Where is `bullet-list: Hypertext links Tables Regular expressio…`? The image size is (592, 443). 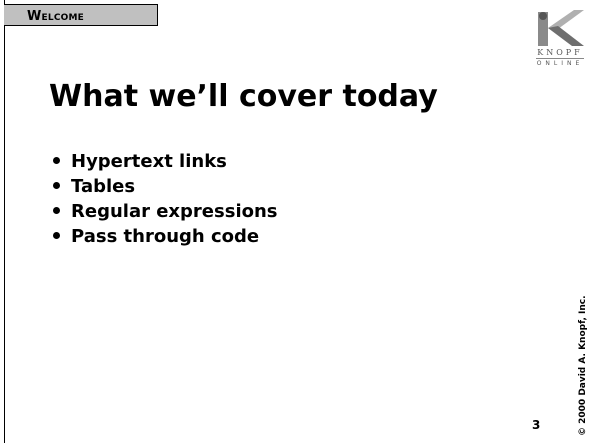 bullet-list: Hypertext links Tables Regular expressio… is located at coordinates (165, 199).